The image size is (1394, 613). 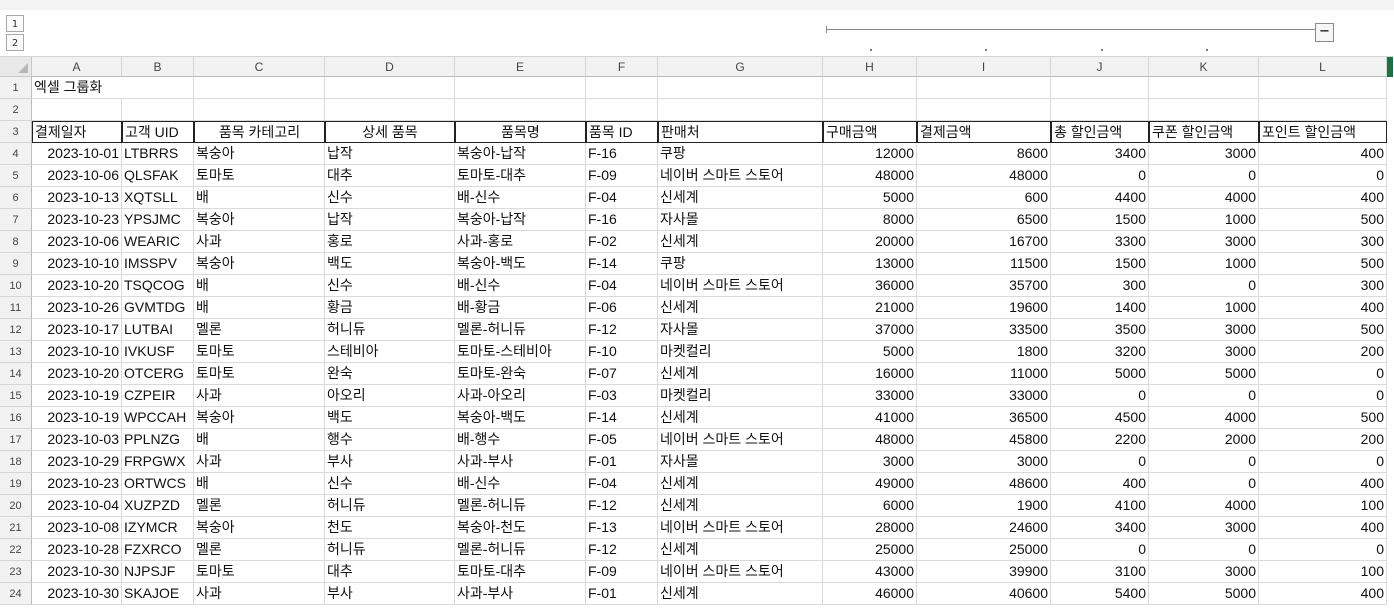 I want to click on table-cell: F-07, so click(x=622, y=374).